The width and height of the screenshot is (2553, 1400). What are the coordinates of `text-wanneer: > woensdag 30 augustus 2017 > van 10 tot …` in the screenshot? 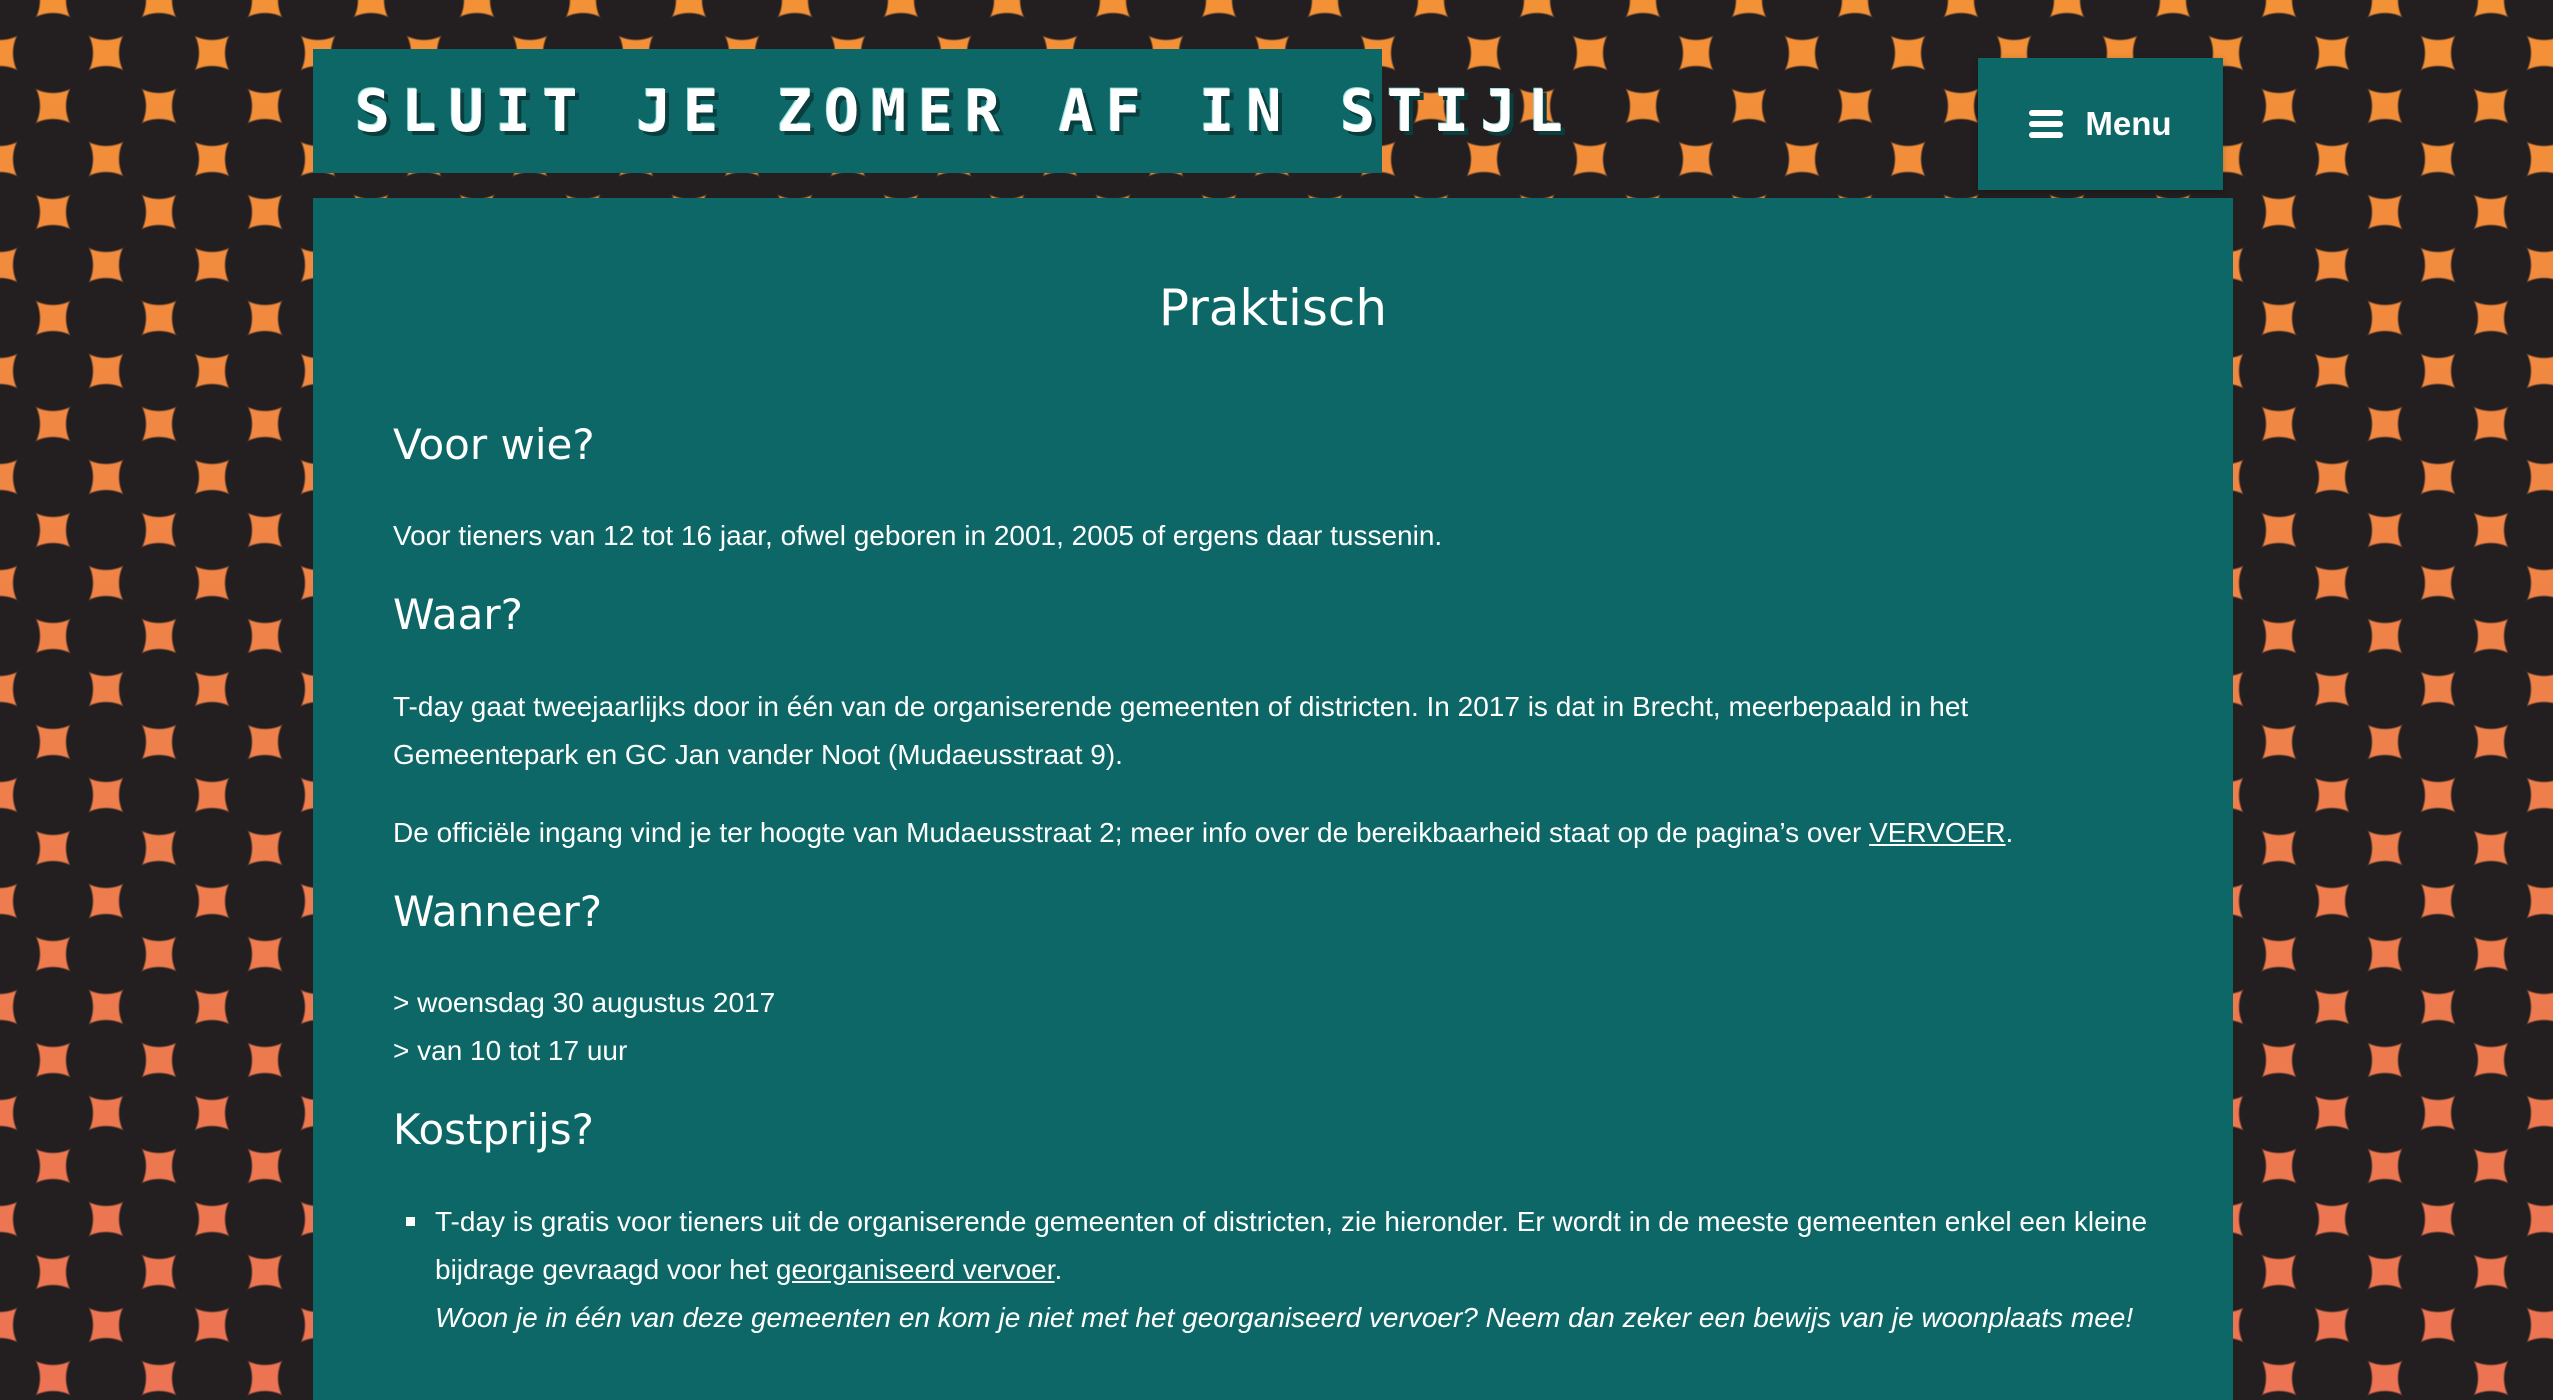 It's located at (1273, 1027).